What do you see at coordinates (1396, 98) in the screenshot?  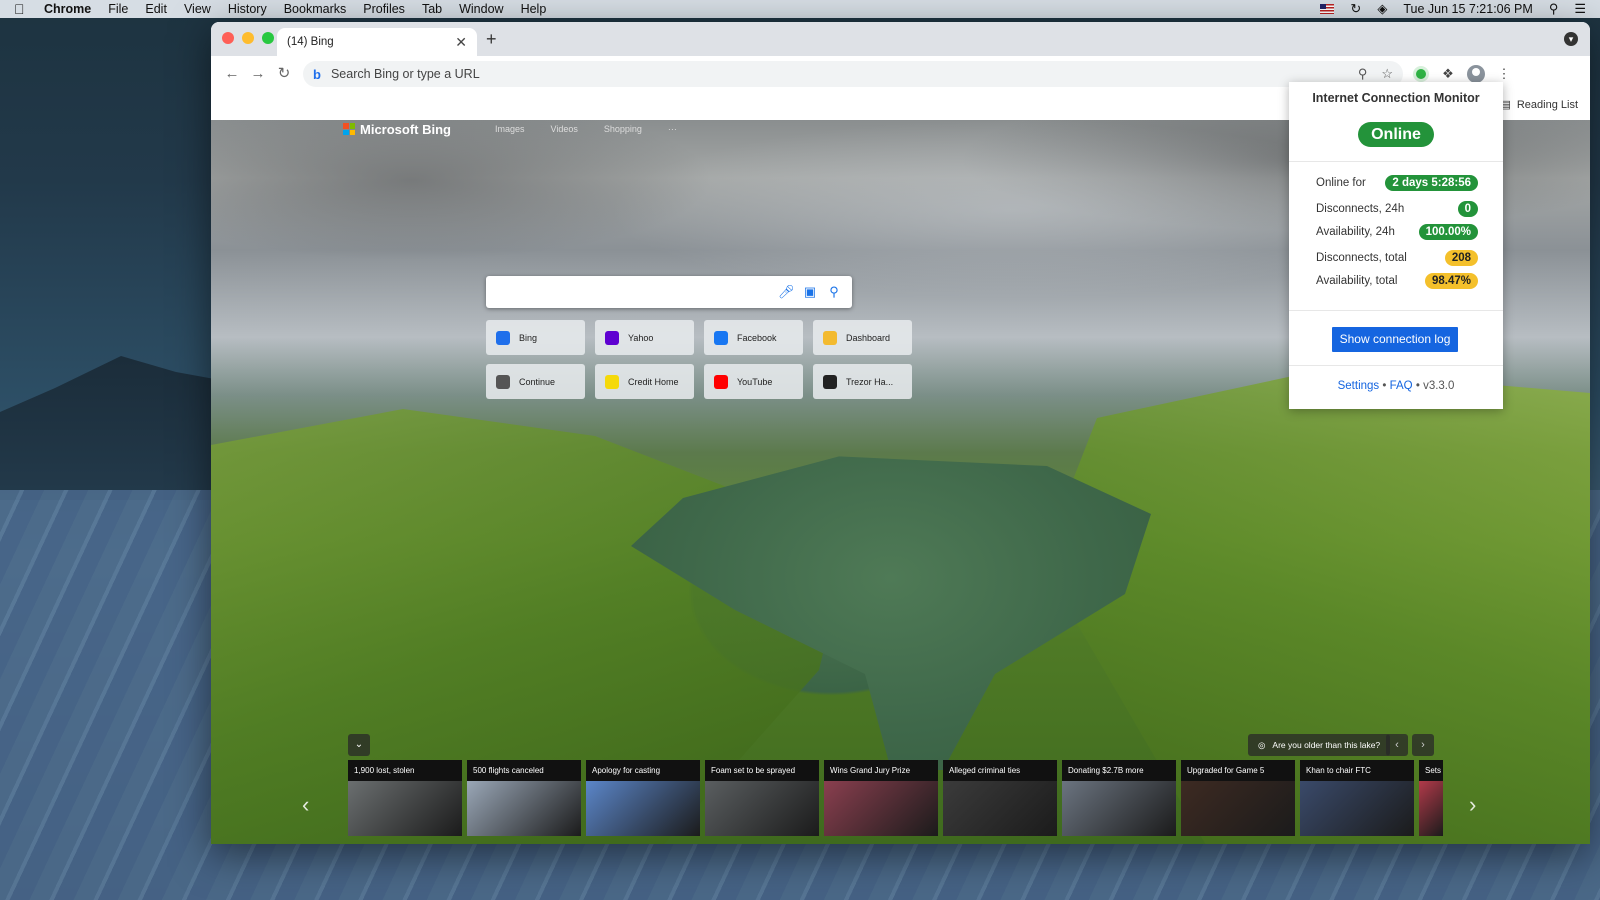 I see `popup-title: Internet Connection Monitor` at bounding box center [1396, 98].